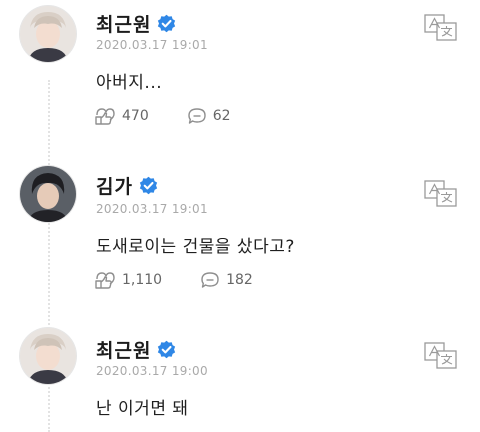 Image resolution: width=480 pixels, height=432 pixels. What do you see at coordinates (135, 116) in the screenshot?
I see `like-count: 470` at bounding box center [135, 116].